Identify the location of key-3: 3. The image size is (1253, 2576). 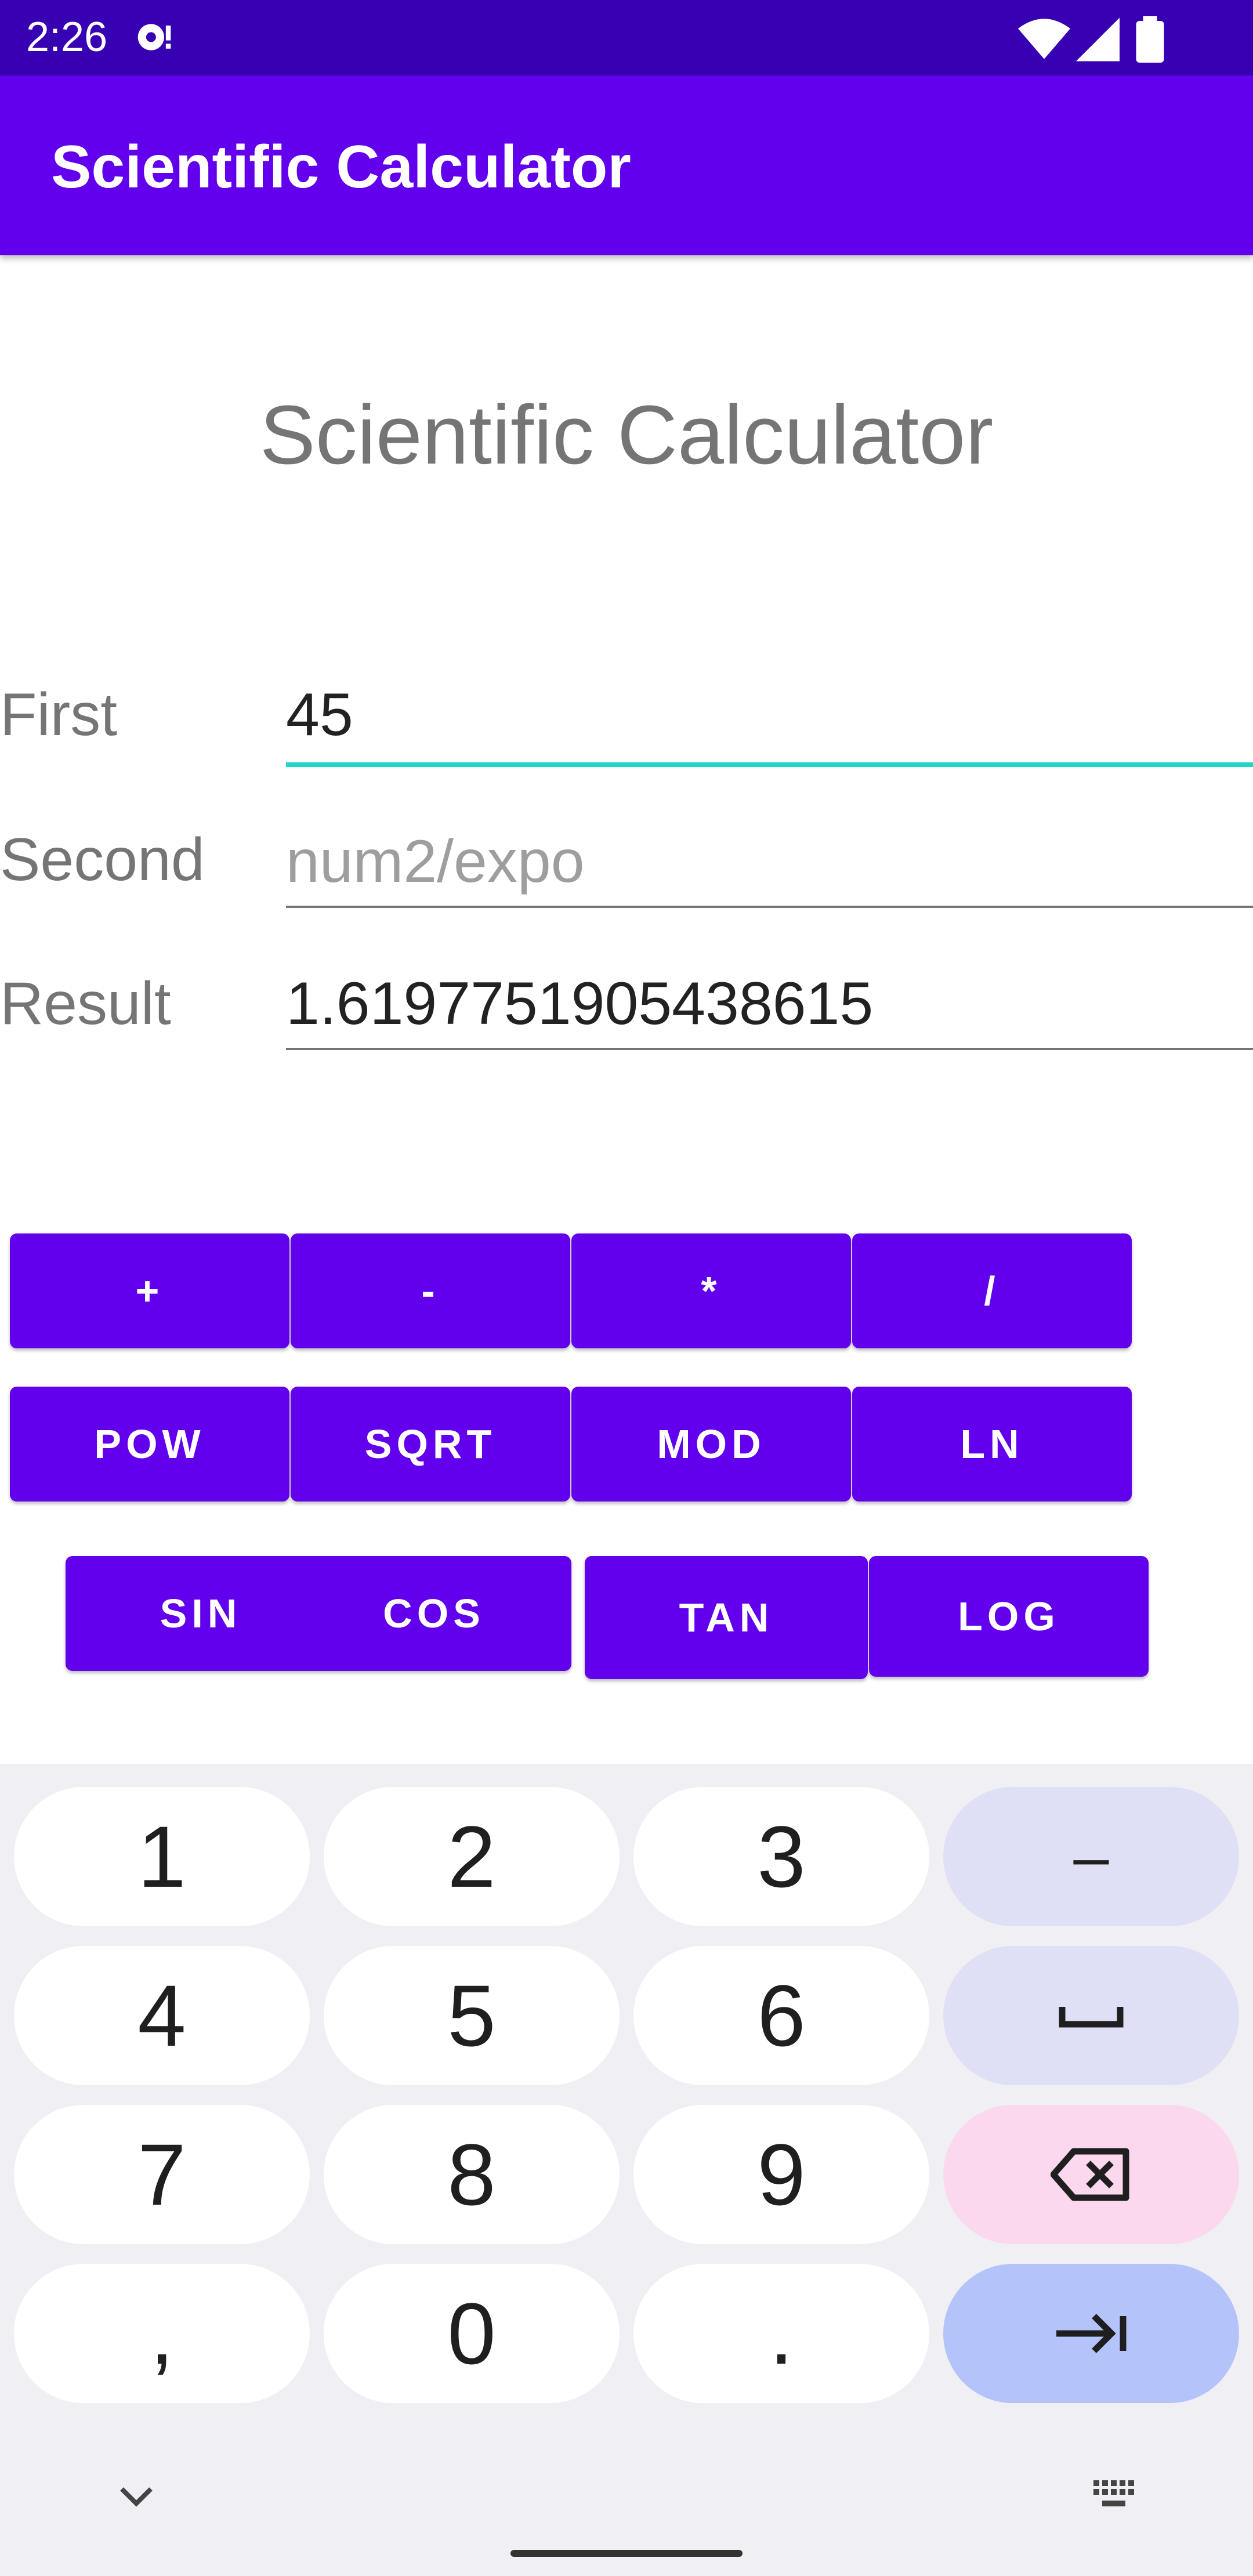
(781, 1856).